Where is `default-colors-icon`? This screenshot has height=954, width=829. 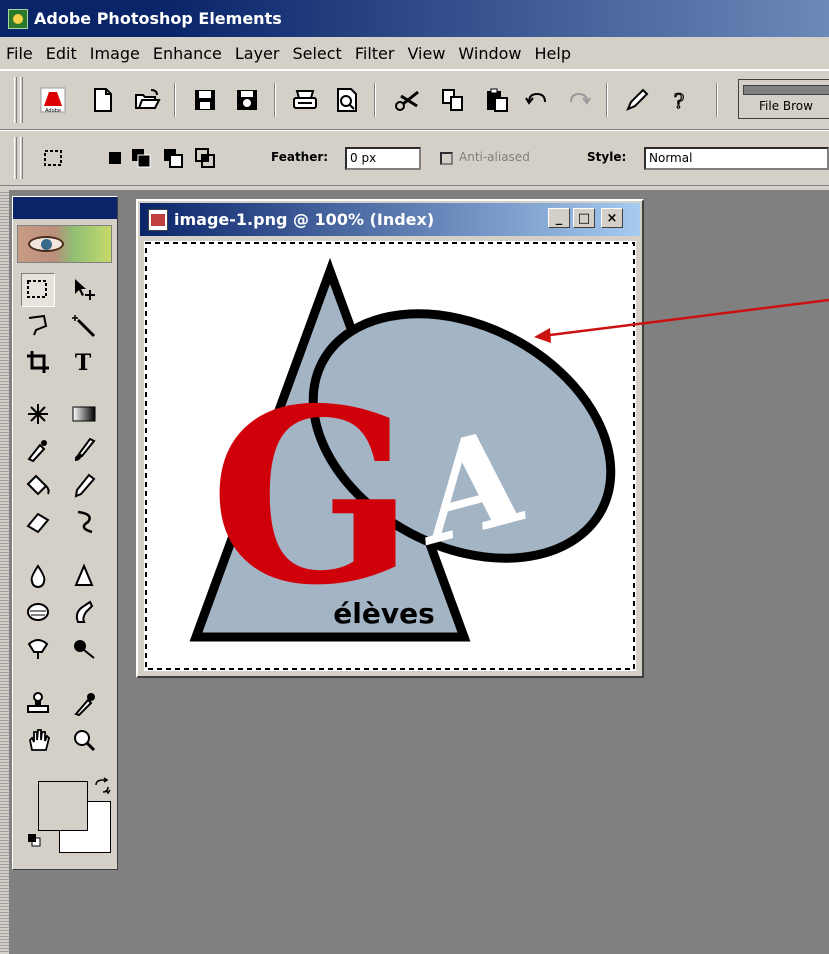 default-colors-icon is located at coordinates (34, 840).